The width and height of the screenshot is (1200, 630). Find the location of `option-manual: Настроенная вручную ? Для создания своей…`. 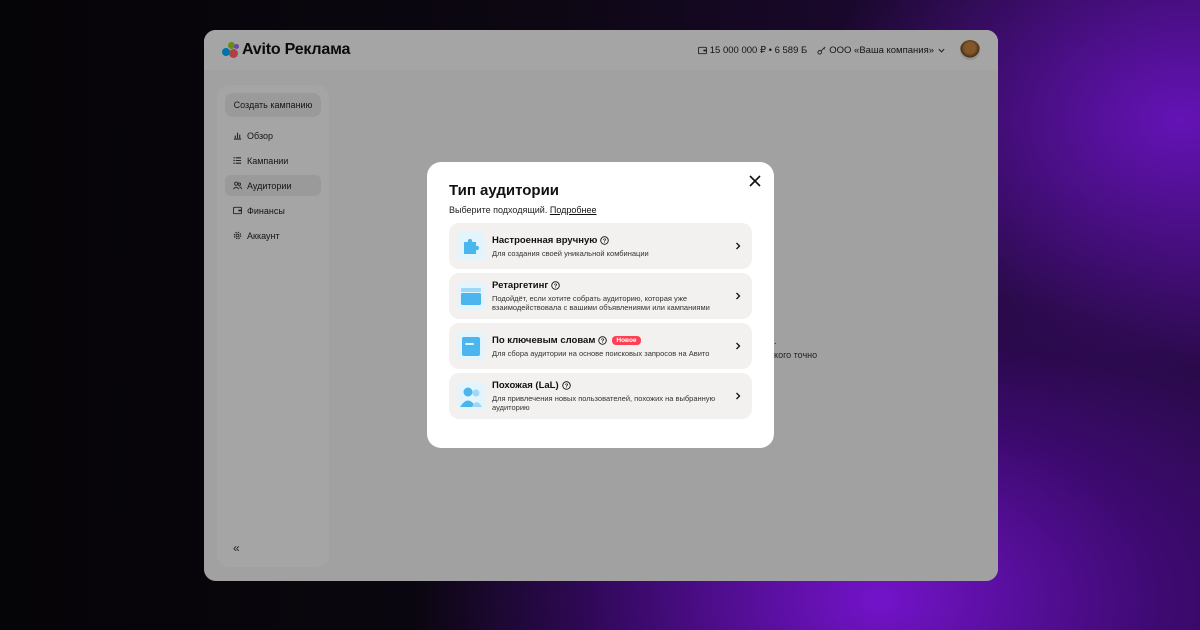

option-manual: Настроенная вручную ? Для создания своей… is located at coordinates (600, 246).